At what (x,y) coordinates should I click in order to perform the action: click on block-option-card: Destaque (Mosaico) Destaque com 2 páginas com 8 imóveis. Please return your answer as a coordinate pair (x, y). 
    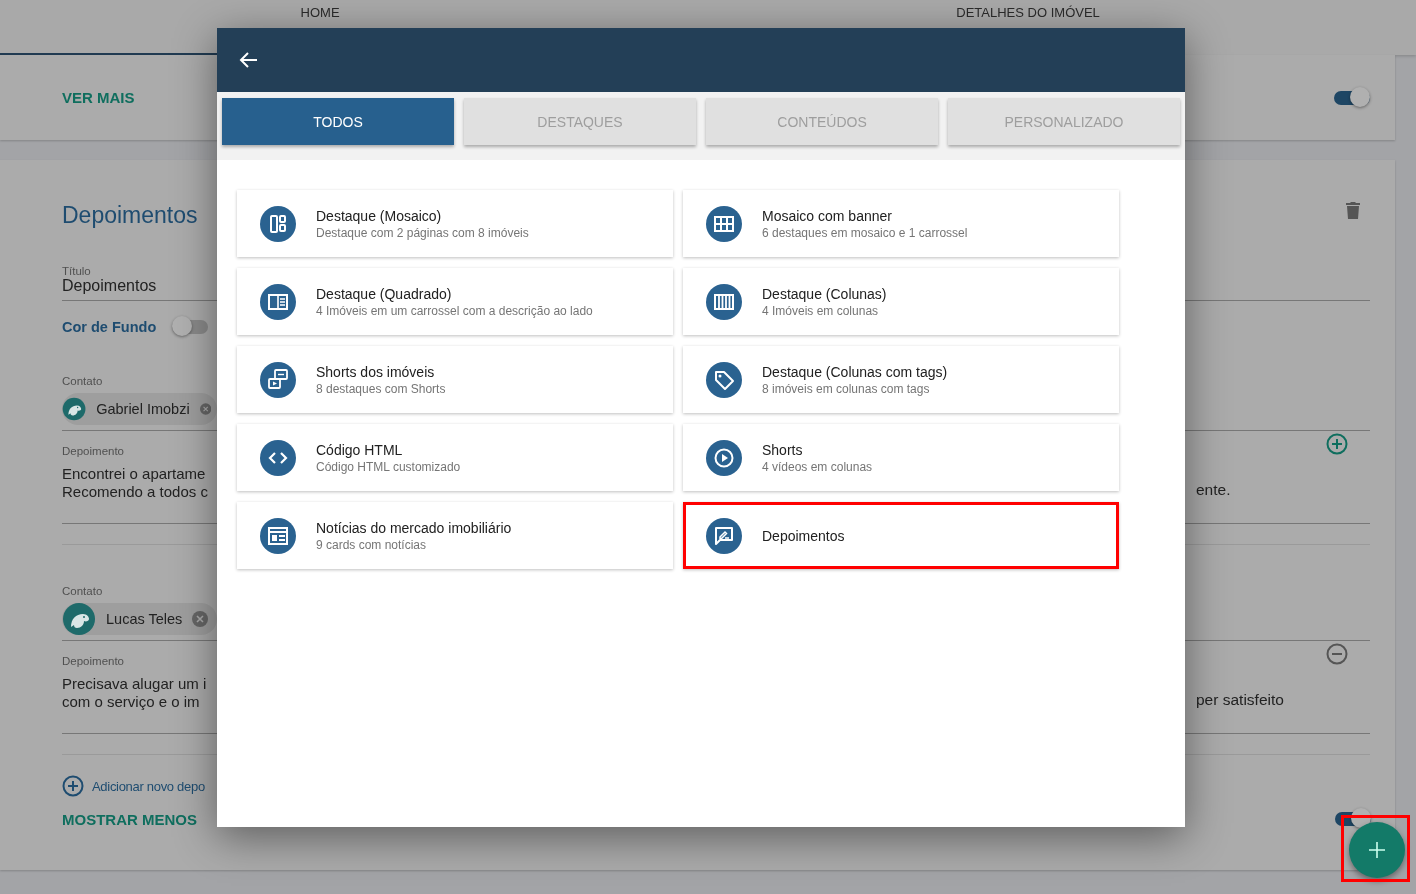
    Looking at the image, I should click on (455, 223).